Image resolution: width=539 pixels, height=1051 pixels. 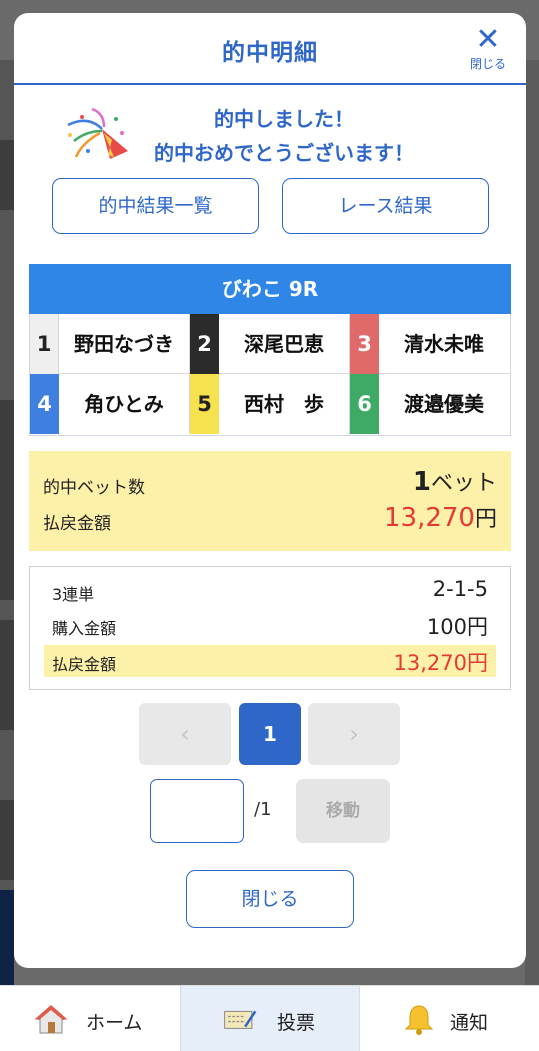 I want to click on bell-icon, so click(x=419, y=1020).